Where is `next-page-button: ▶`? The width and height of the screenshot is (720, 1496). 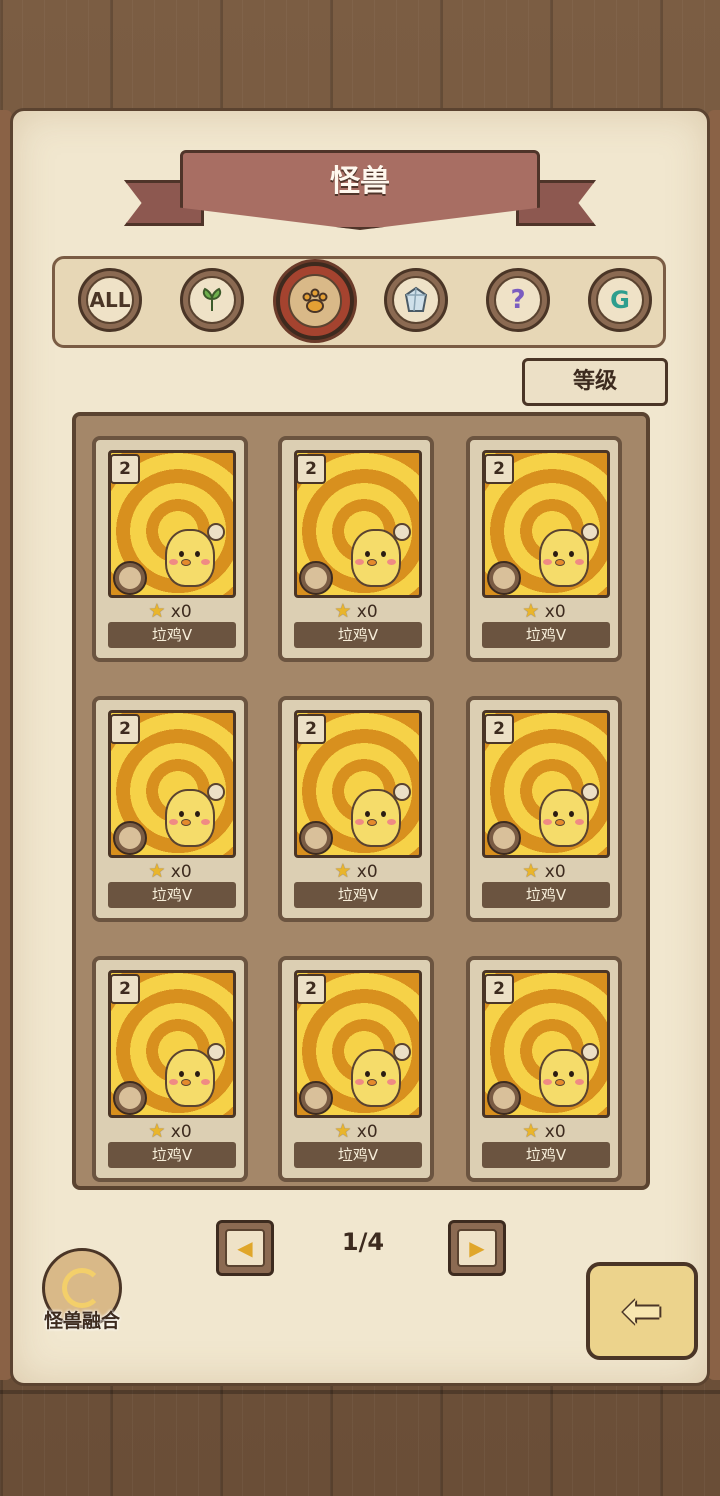 next-page-button: ▶ is located at coordinates (477, 1248).